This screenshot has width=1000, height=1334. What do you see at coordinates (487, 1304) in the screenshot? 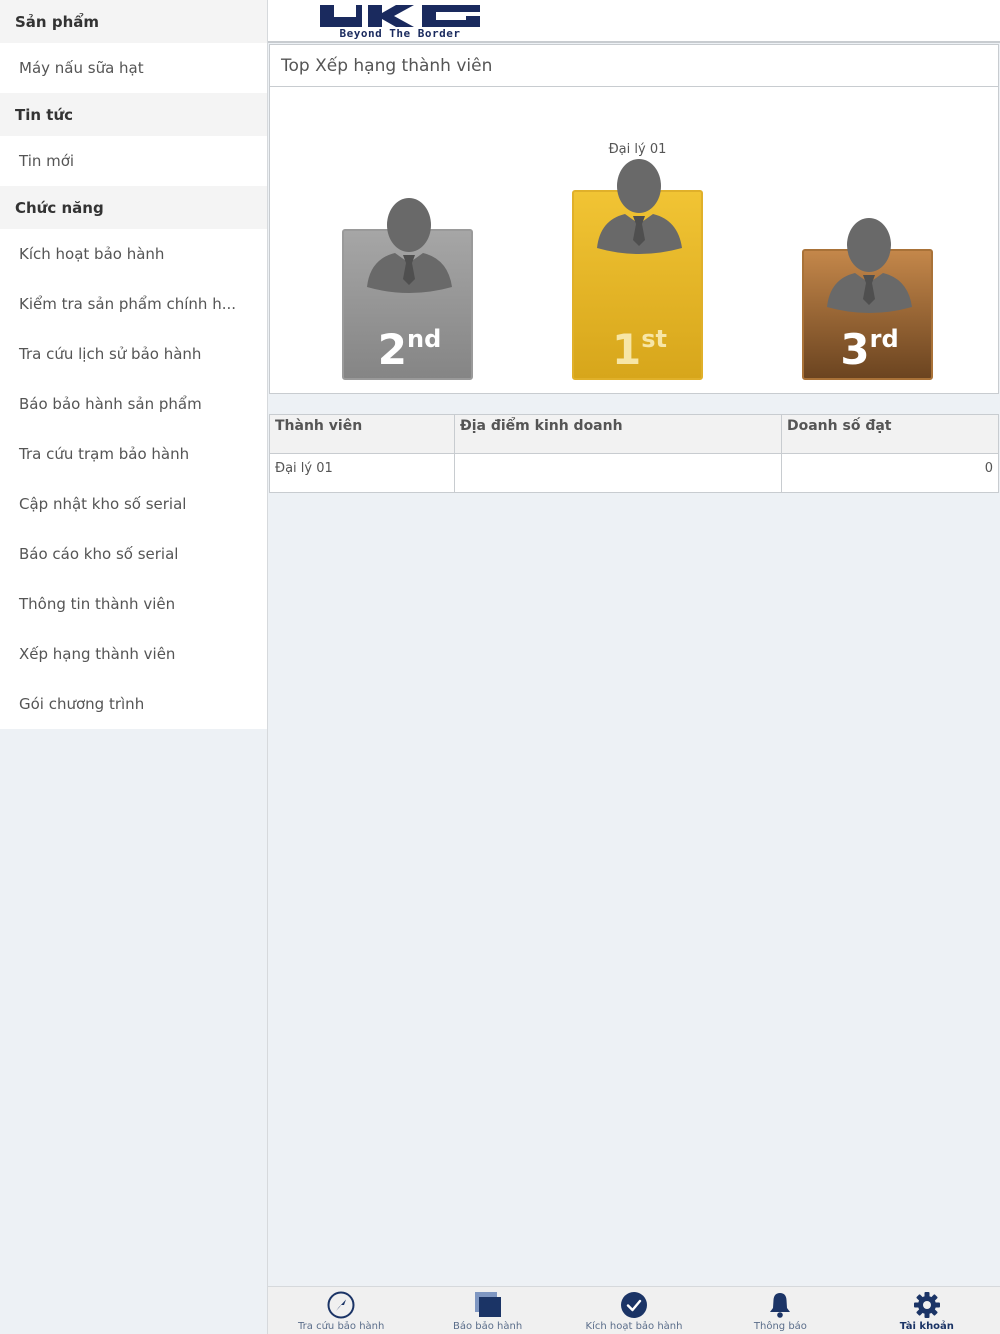
I see `stacked-squares-icon` at bounding box center [487, 1304].